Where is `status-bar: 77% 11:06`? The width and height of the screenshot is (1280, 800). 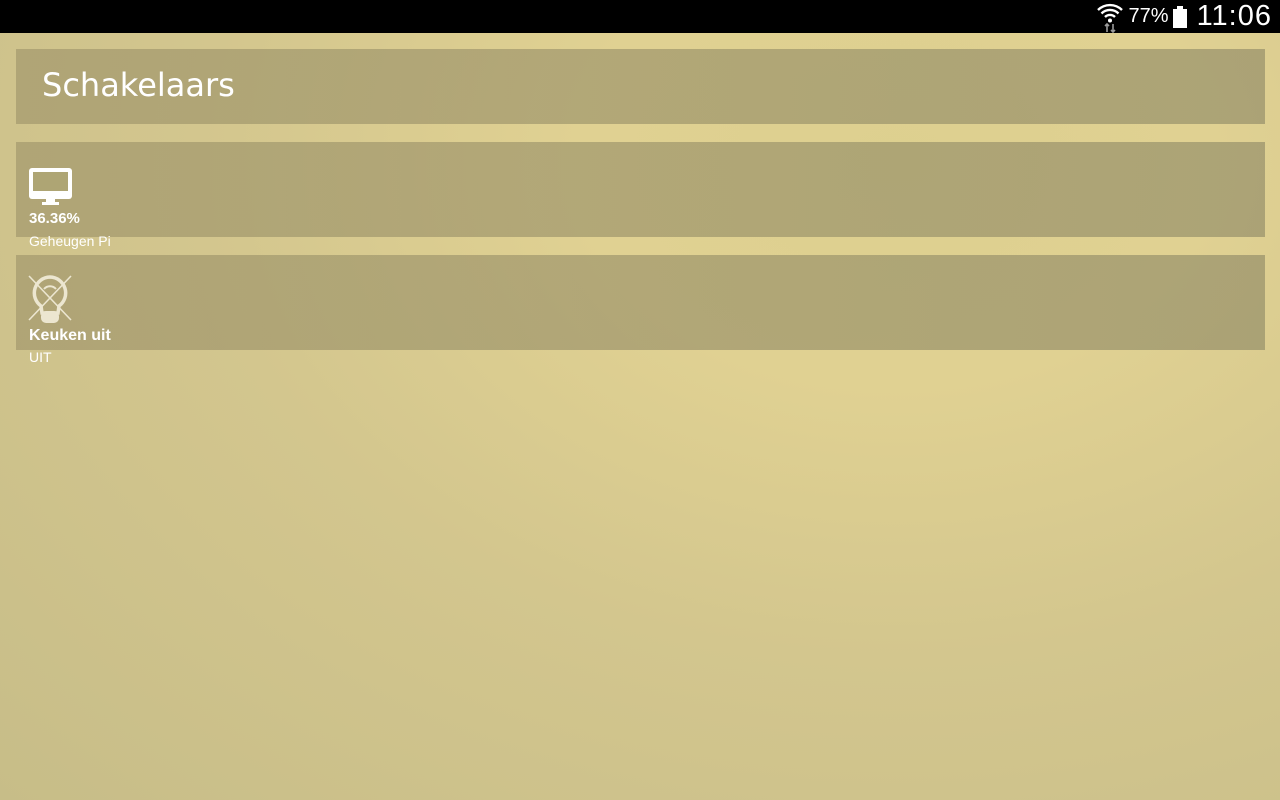 status-bar: 77% 11:06 is located at coordinates (640, 16).